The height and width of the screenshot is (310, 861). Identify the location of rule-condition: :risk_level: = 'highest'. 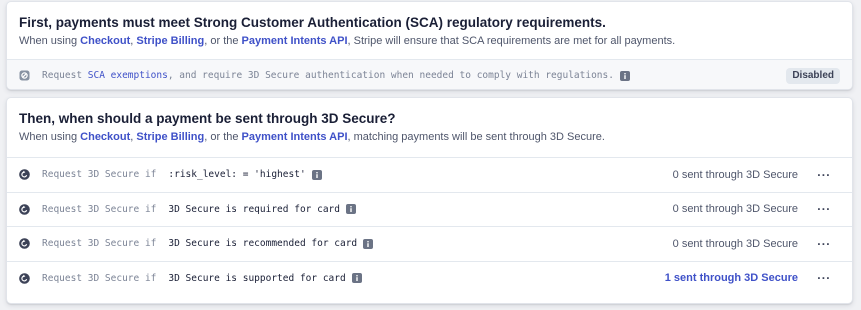
(237, 175).